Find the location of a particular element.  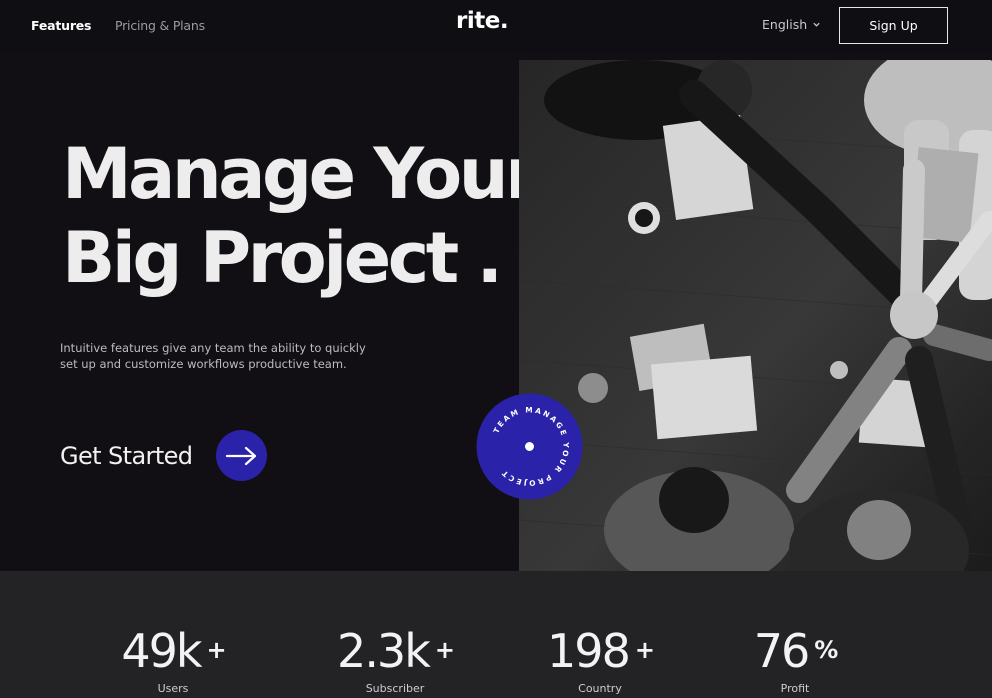

chevron-down-icon is located at coordinates (816, 24).